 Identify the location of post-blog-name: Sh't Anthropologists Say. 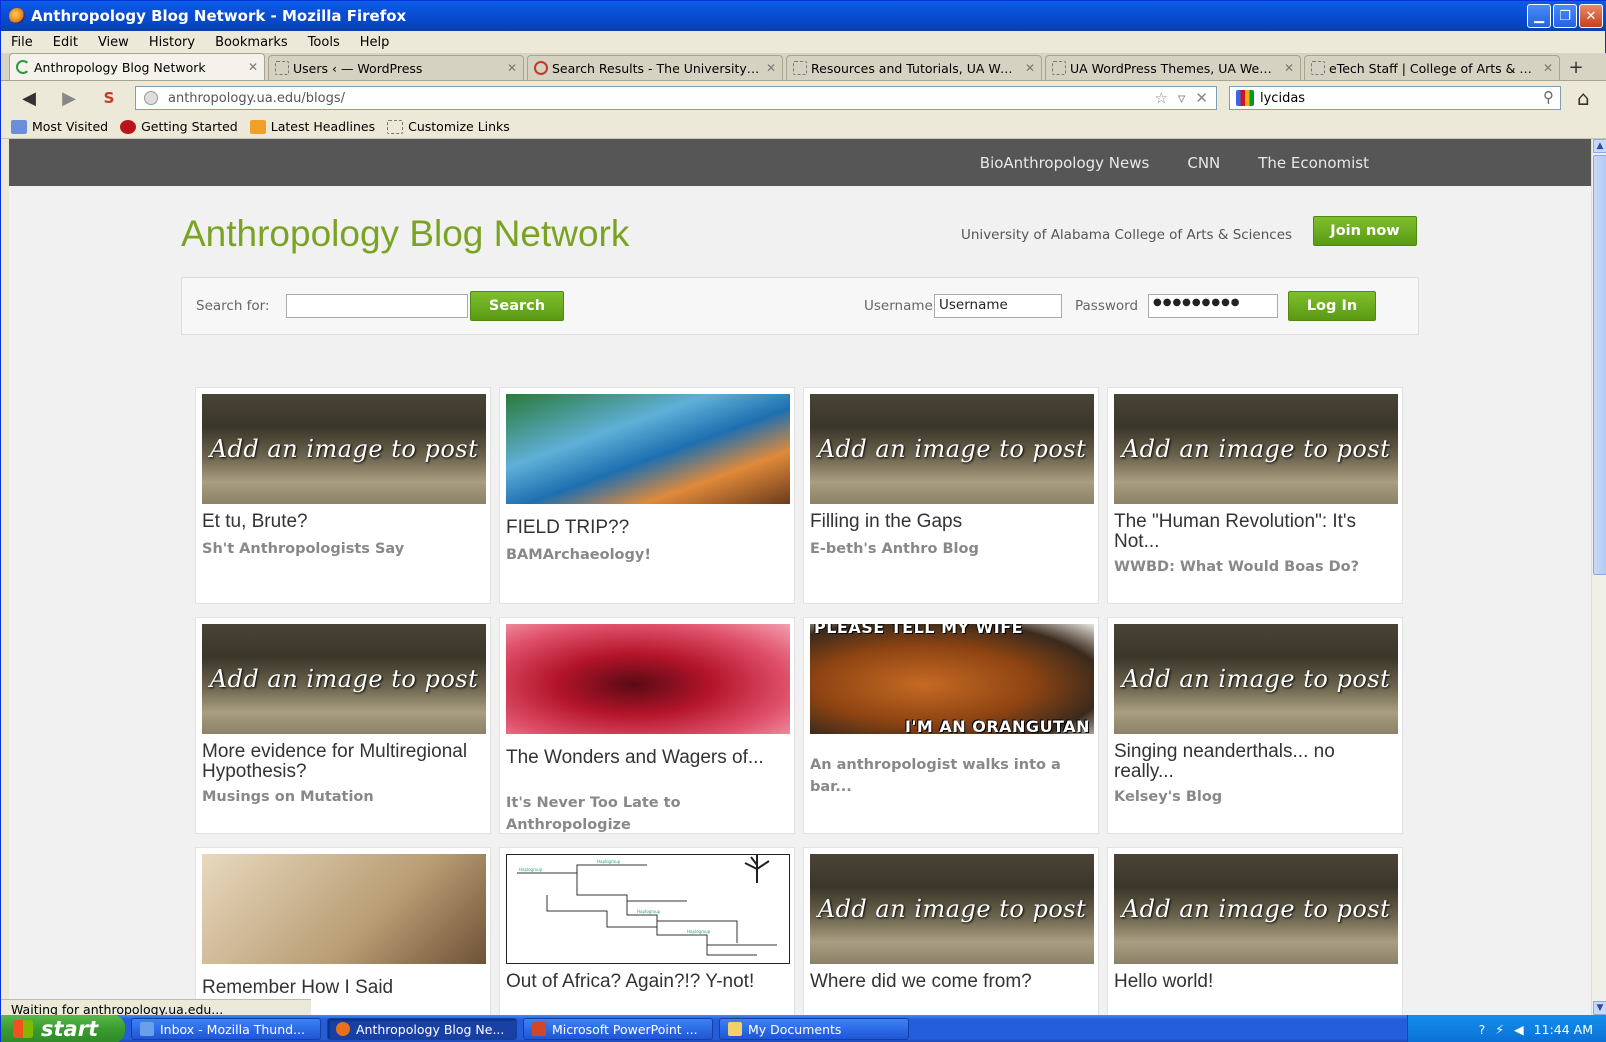
(337, 549).